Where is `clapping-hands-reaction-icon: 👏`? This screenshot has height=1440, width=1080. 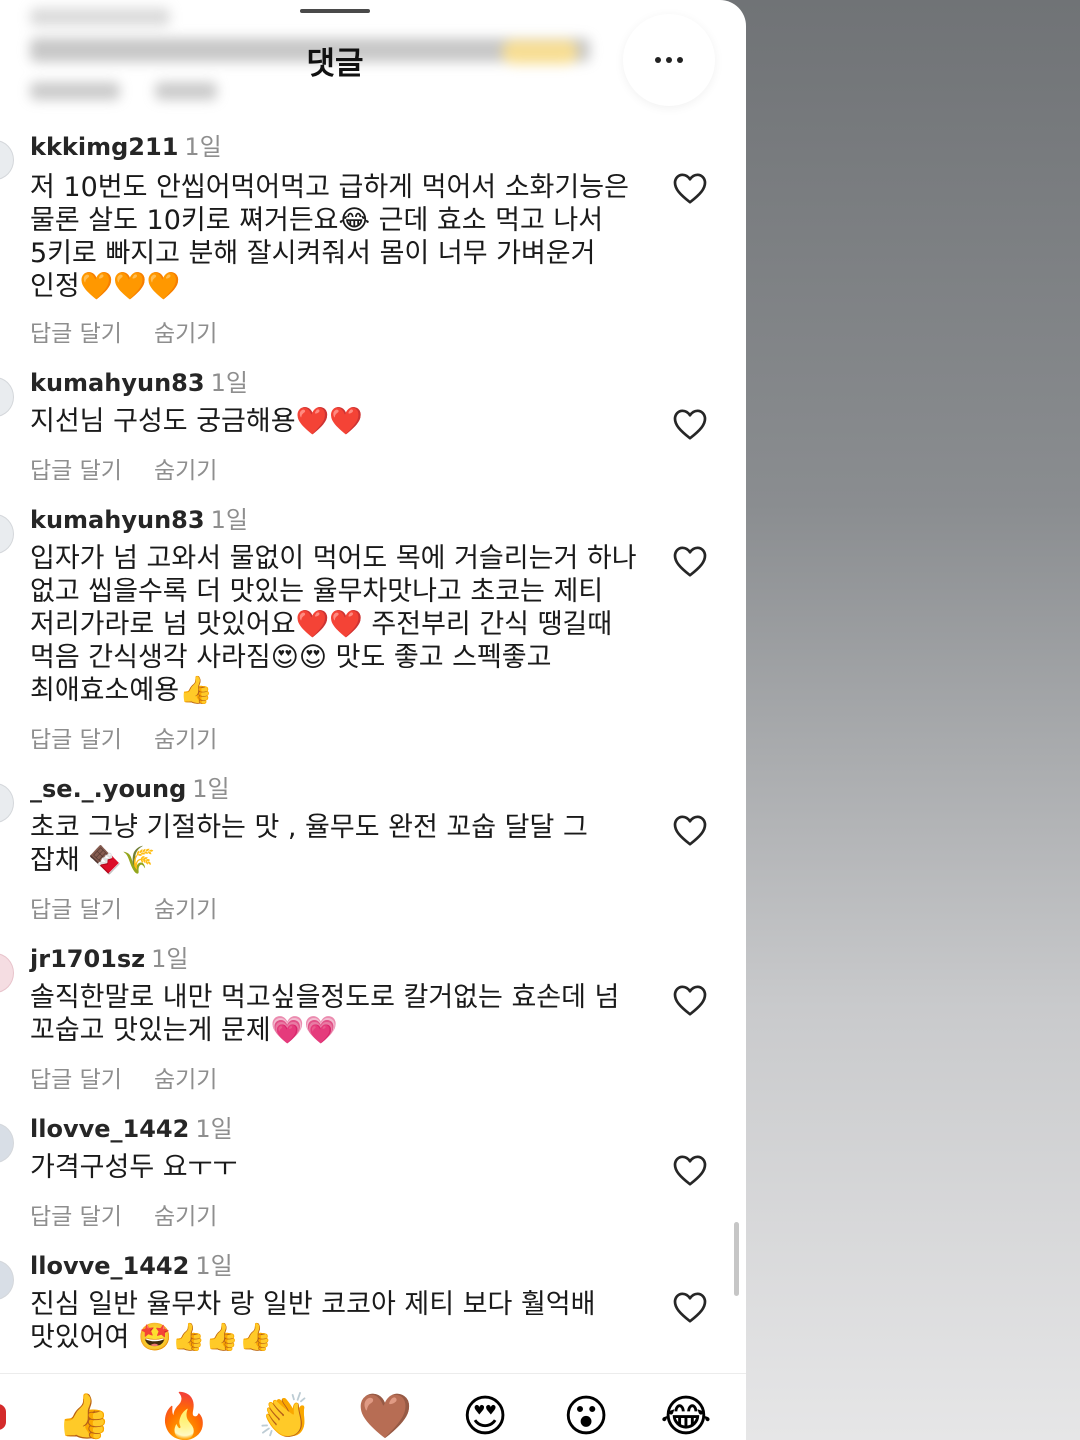
clapping-hands-reaction-icon: 👏 is located at coordinates (285, 1416).